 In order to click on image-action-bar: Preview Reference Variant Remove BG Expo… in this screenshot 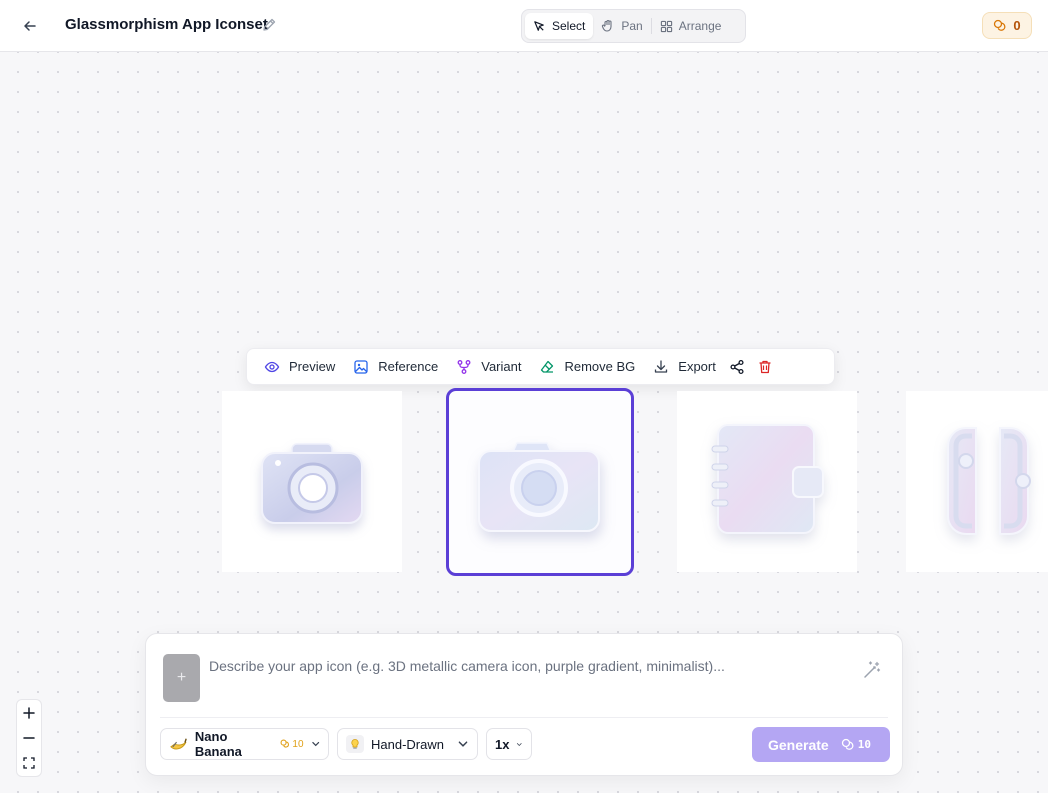, I will do `click(540, 366)`.